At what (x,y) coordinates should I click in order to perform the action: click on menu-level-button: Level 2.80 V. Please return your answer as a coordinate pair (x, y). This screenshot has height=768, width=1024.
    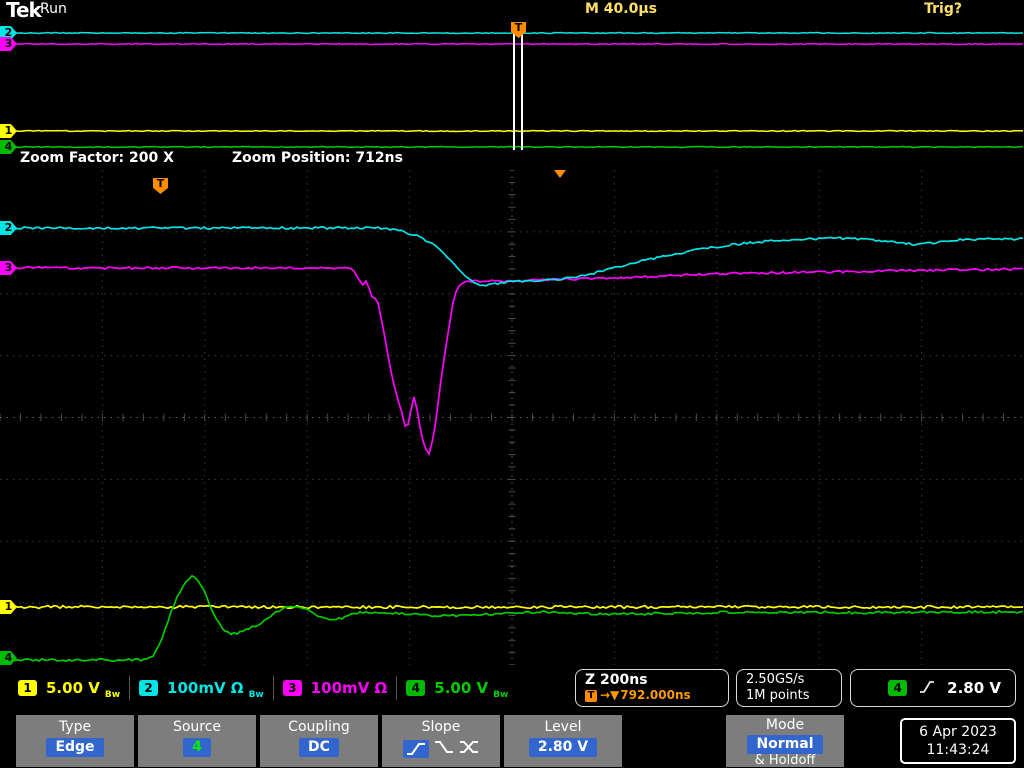
    Looking at the image, I should click on (563, 741).